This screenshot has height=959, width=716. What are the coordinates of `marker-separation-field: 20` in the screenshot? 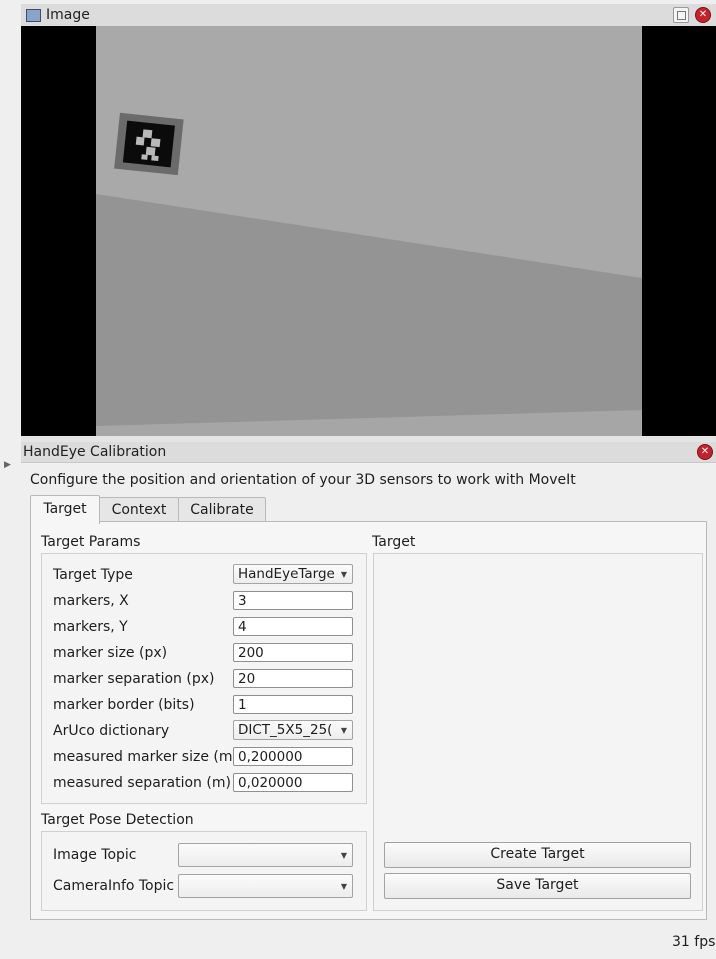 It's located at (293, 678).